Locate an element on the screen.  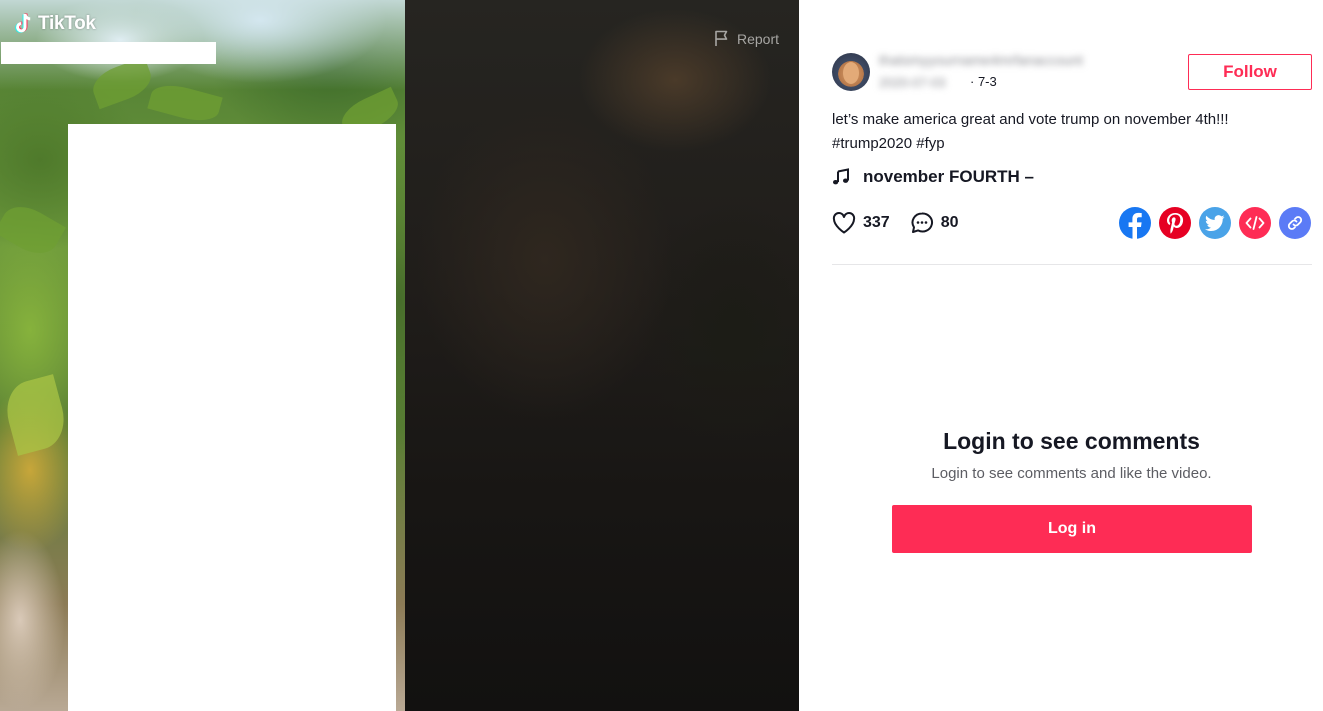
redaction-bar is located at coordinates (108, 53).